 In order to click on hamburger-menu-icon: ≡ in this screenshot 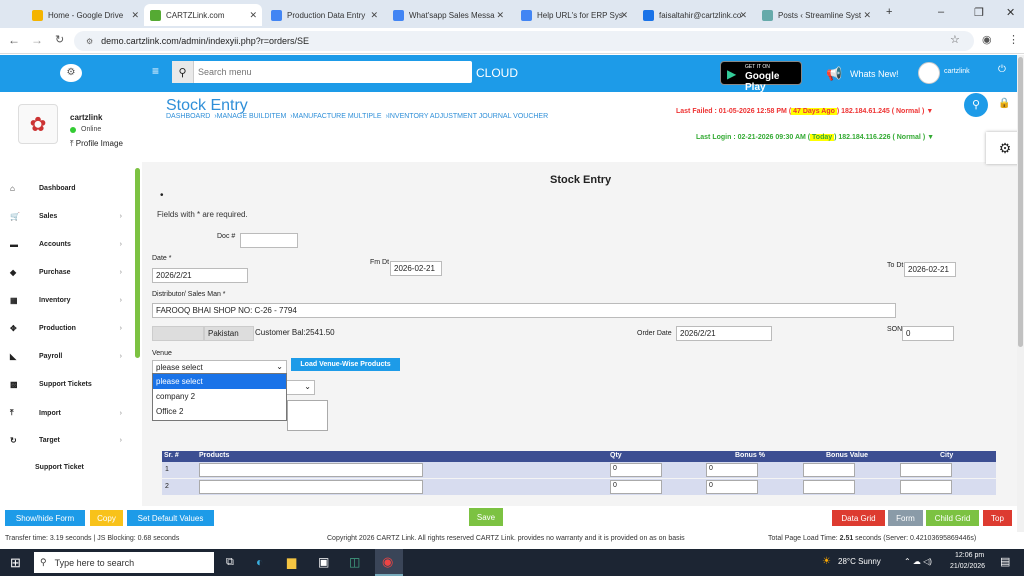, I will do `click(155, 71)`.